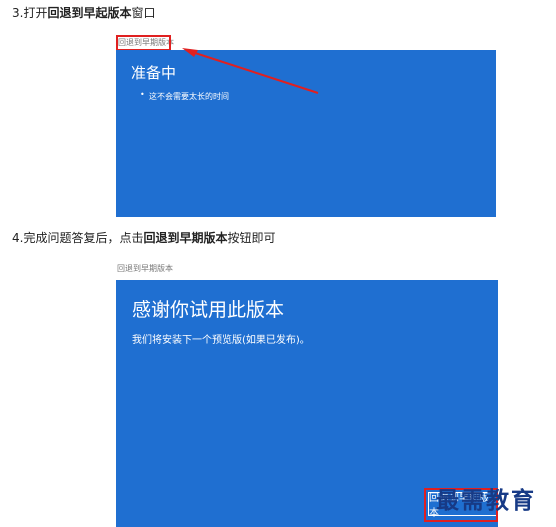  Describe the element at coordinates (145, 268) in the screenshot. I see `screen-2-caption: 回退到早期版本` at that location.